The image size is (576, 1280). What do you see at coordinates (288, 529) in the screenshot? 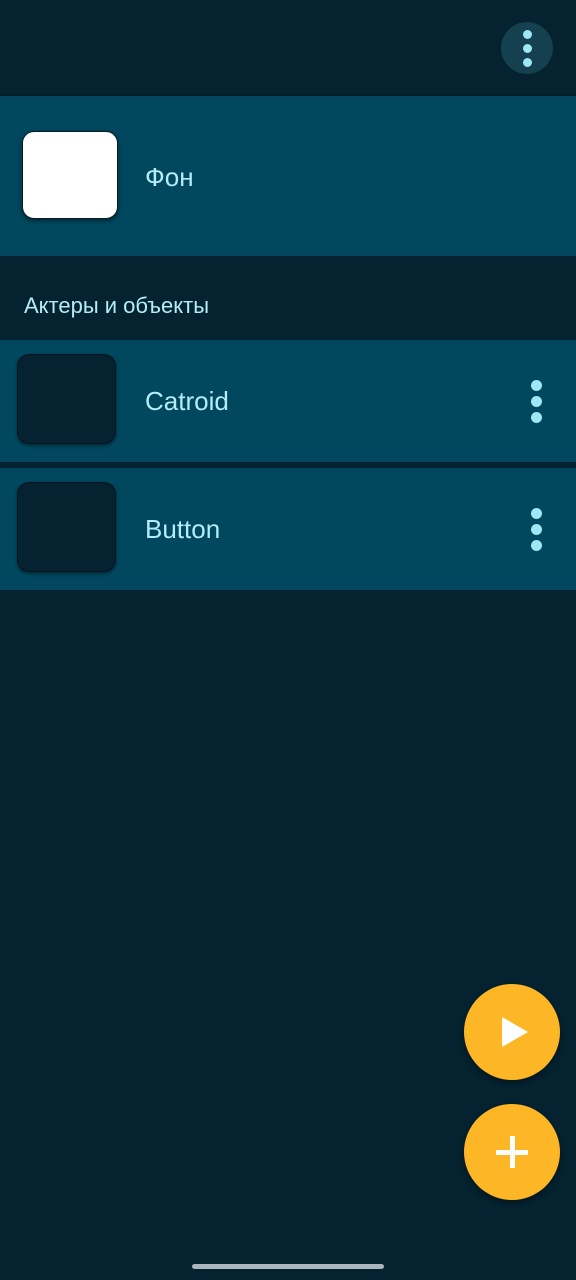
I see `sprite-item-button: Button` at bounding box center [288, 529].